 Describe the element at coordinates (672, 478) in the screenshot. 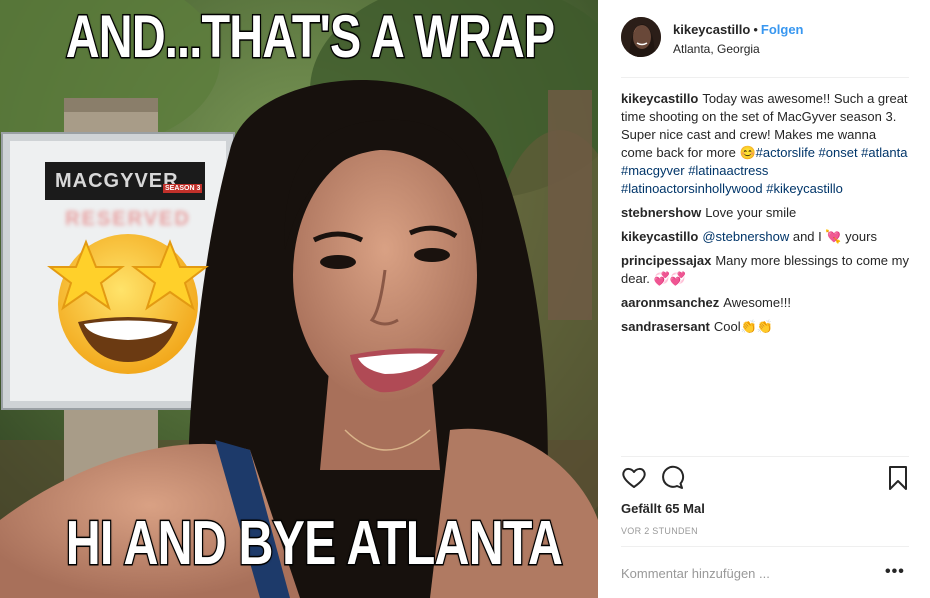

I see `comment-bubble-icon` at that location.